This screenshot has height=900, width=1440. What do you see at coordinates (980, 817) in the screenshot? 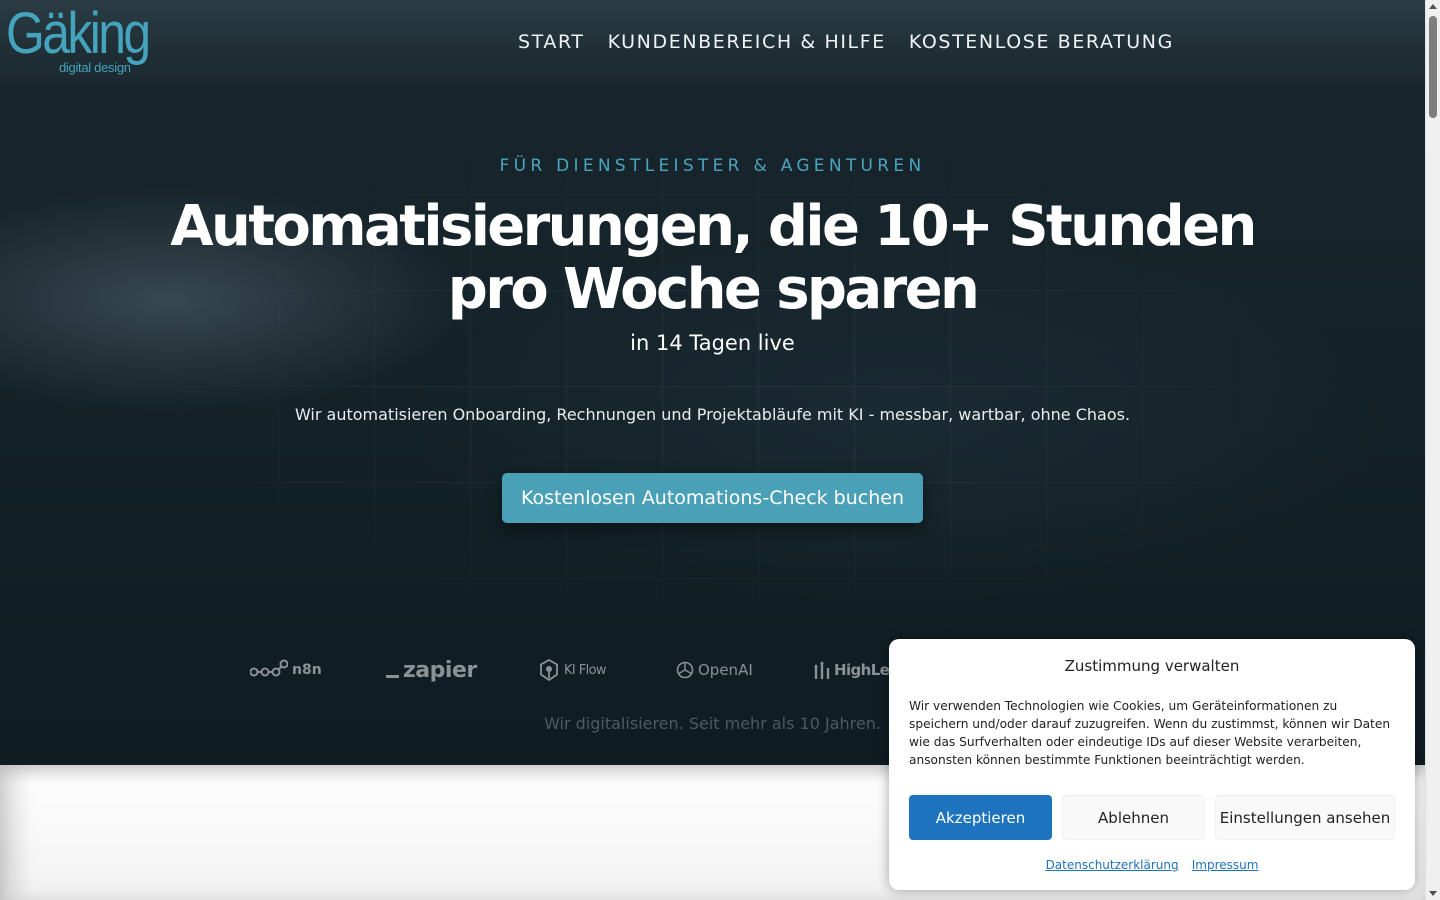
I see `accept-cookies-button: Akzeptieren` at bounding box center [980, 817].